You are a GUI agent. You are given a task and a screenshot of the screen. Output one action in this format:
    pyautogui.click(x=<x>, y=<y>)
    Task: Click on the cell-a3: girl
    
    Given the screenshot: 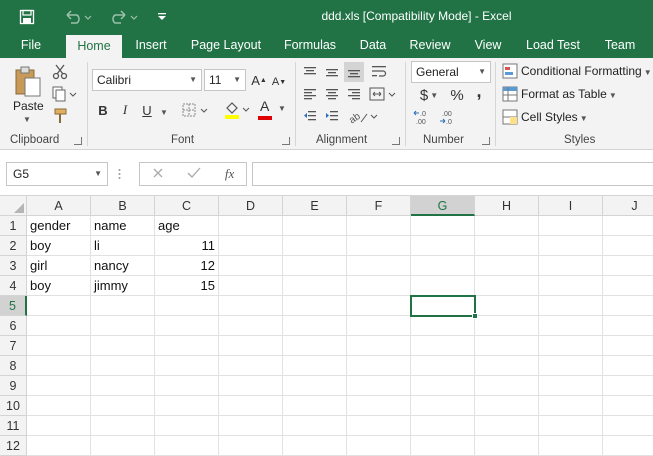 What is the action you would take?
    pyautogui.click(x=59, y=266)
    